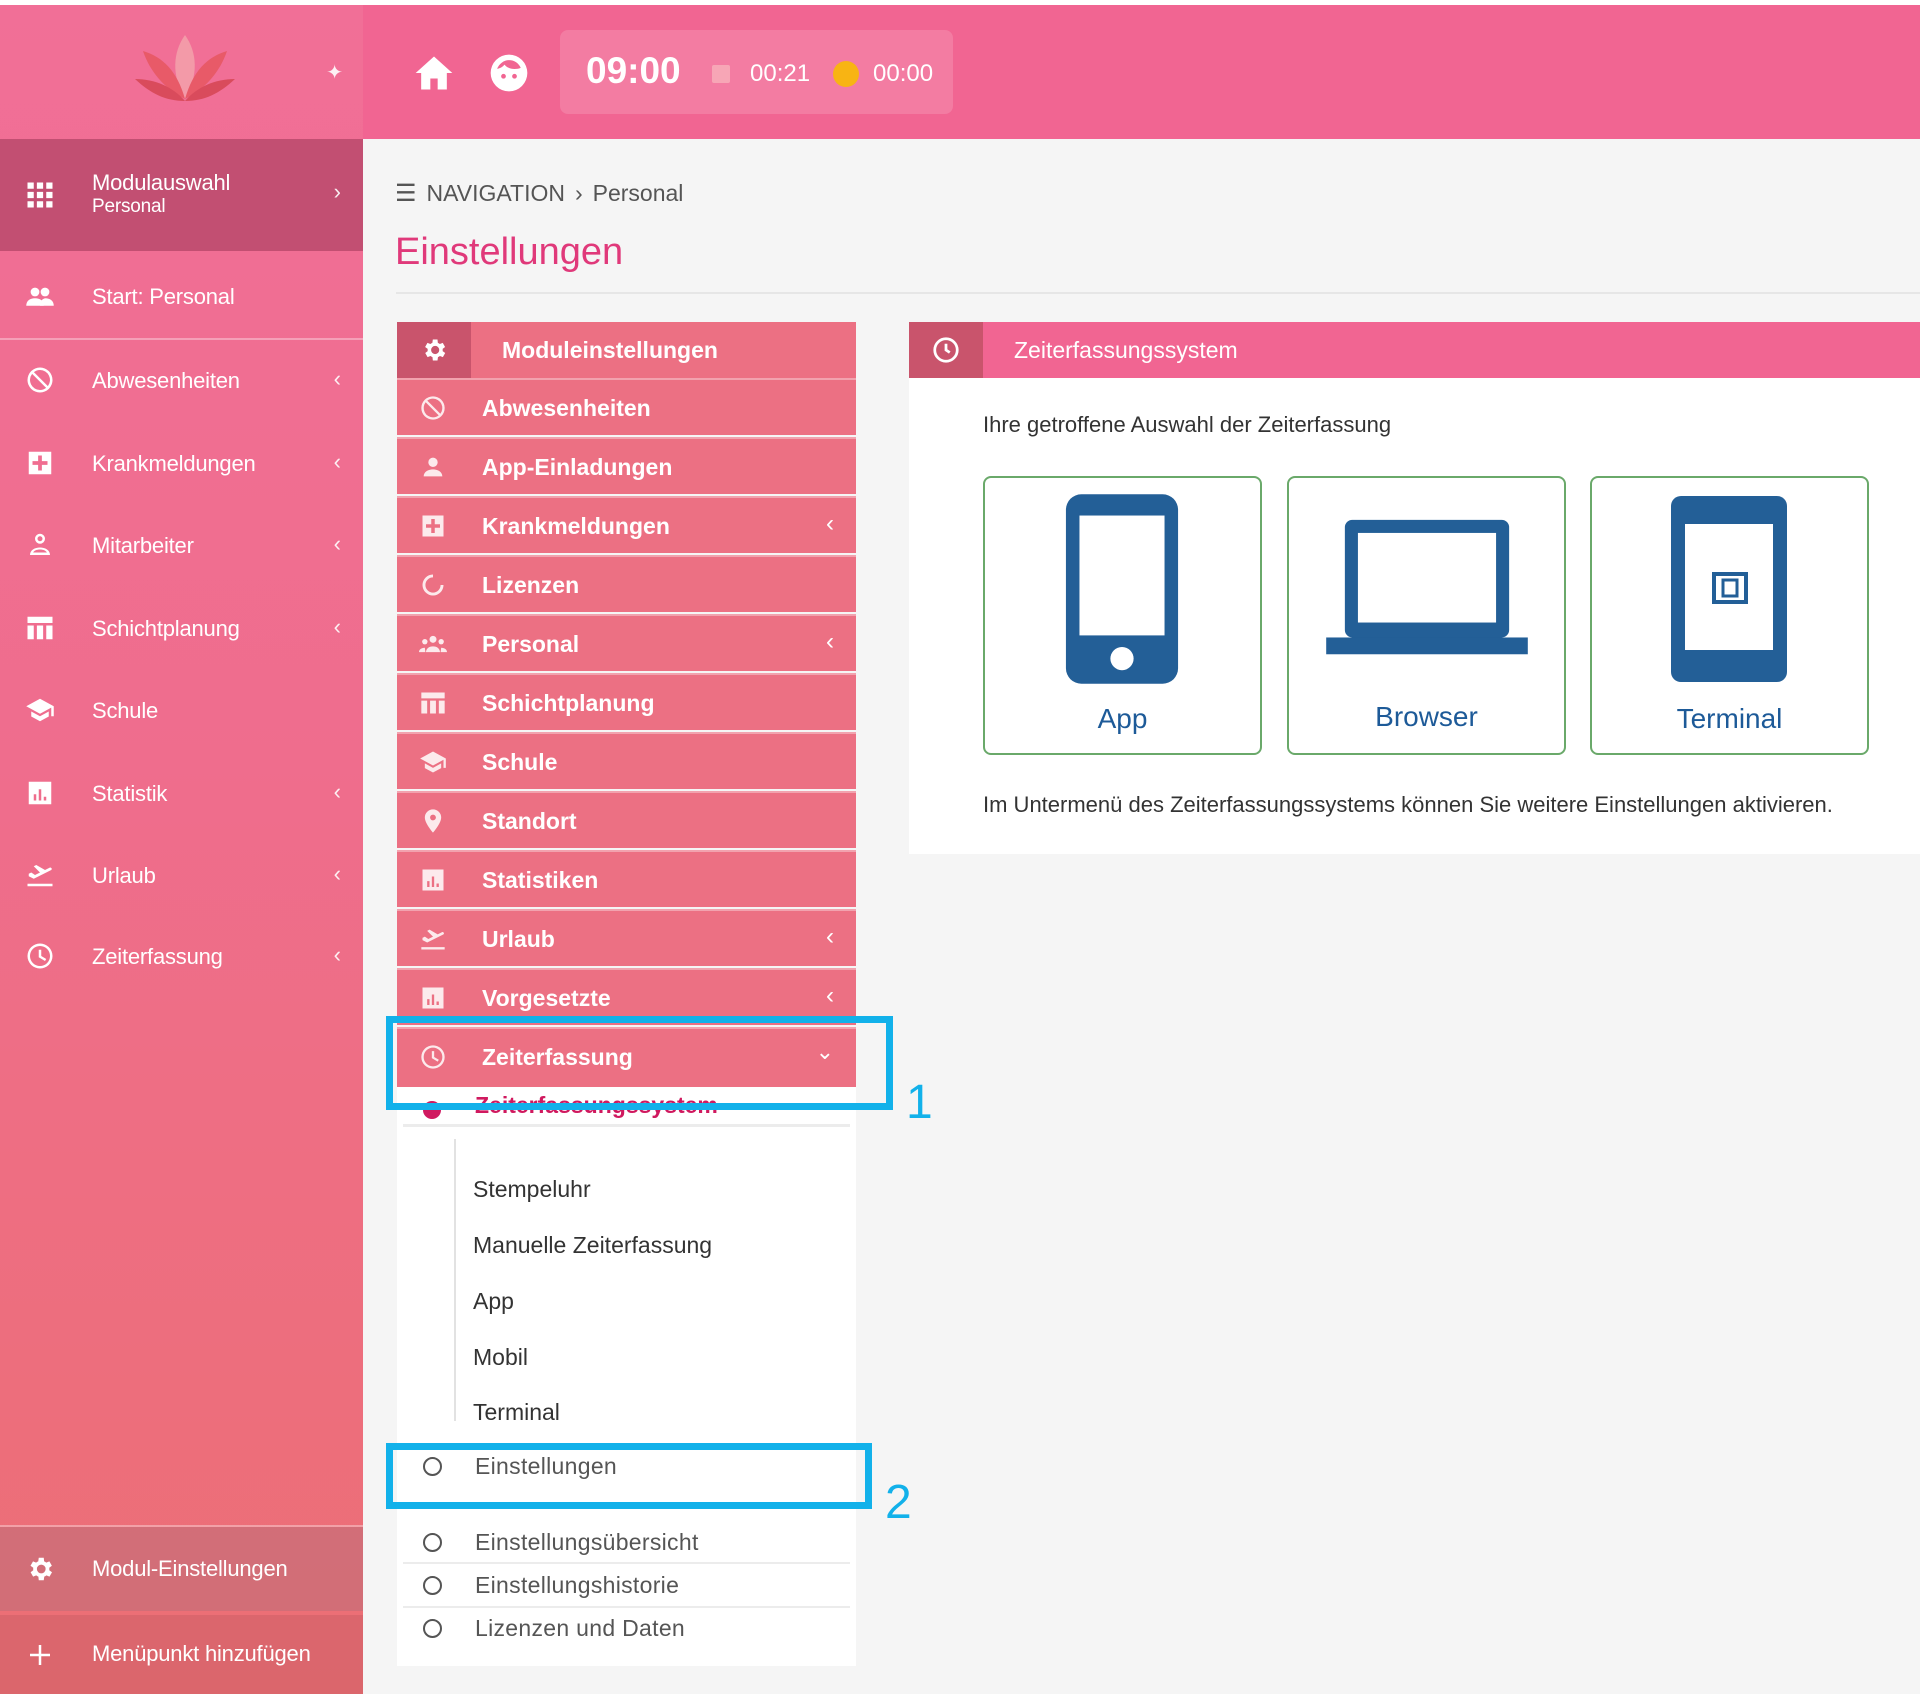 The width and height of the screenshot is (1920, 1694). I want to click on card-title: Zeiterfassungssystem, so click(1126, 350).